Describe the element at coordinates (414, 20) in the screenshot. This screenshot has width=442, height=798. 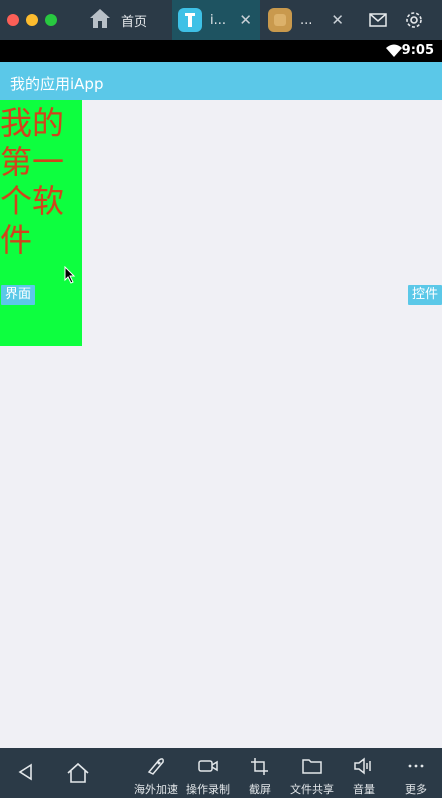
I see `gear-icon` at that location.